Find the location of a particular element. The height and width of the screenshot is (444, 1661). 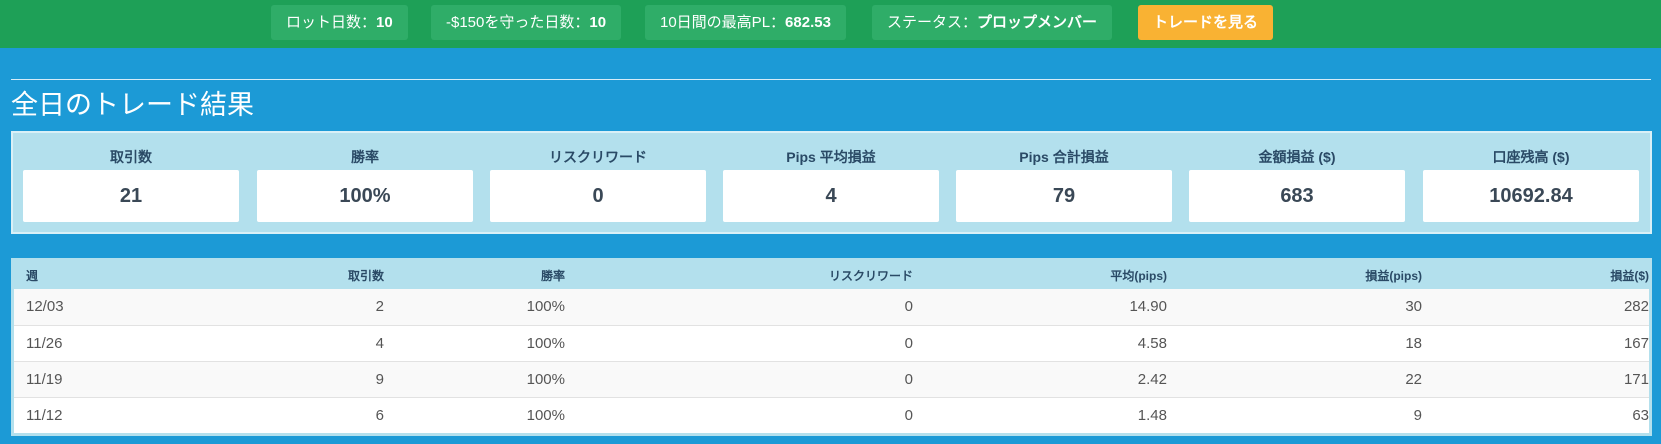

table-header-row: 週 取引数 勝率 リスクリワード 平均(pips) 損益(pips) 損益($) is located at coordinates (831, 275).